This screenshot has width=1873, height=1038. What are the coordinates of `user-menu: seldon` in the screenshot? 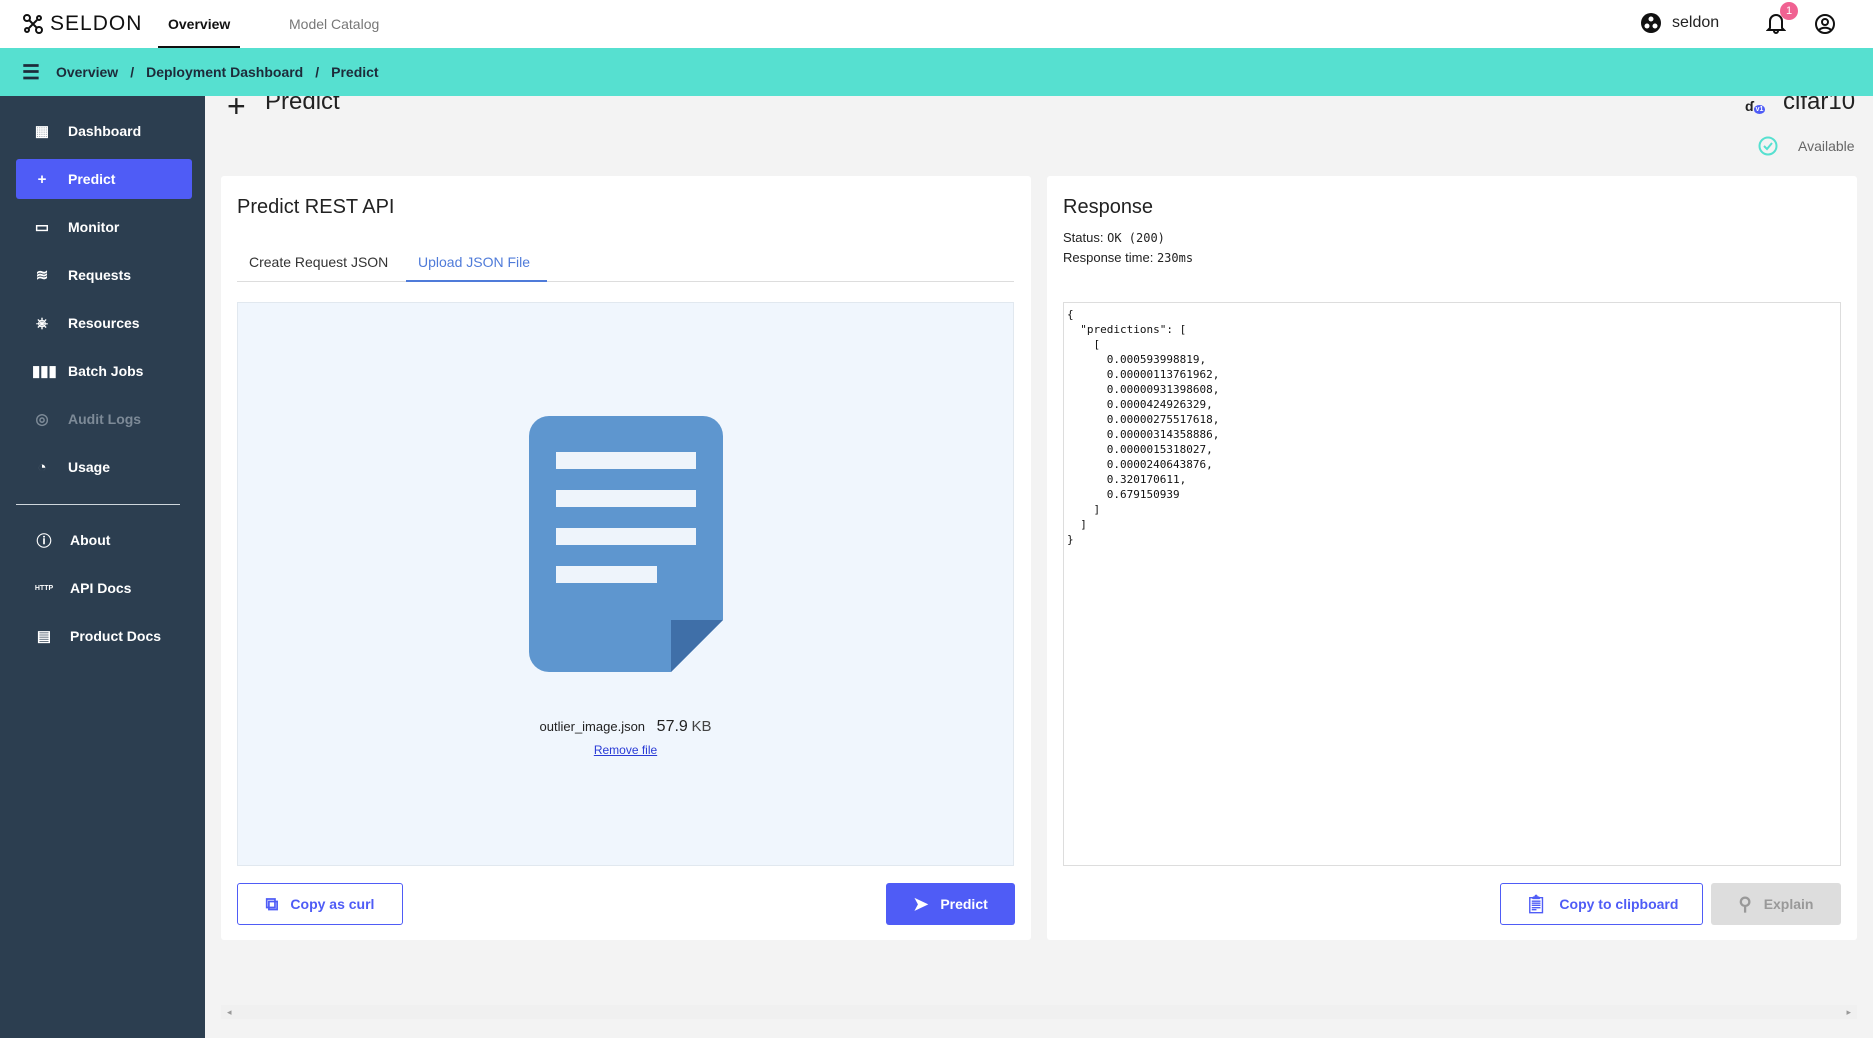 It's located at (1679, 23).